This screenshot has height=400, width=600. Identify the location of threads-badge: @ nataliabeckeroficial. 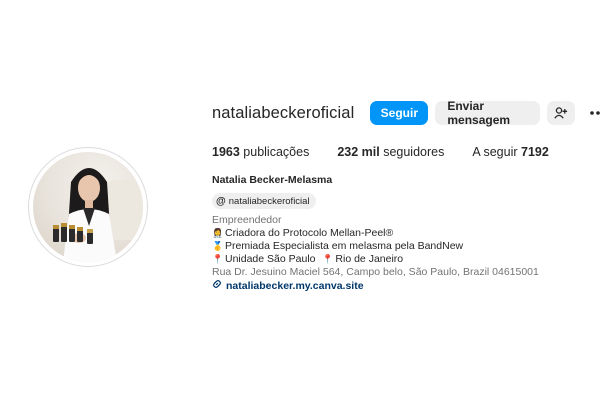
(264, 201).